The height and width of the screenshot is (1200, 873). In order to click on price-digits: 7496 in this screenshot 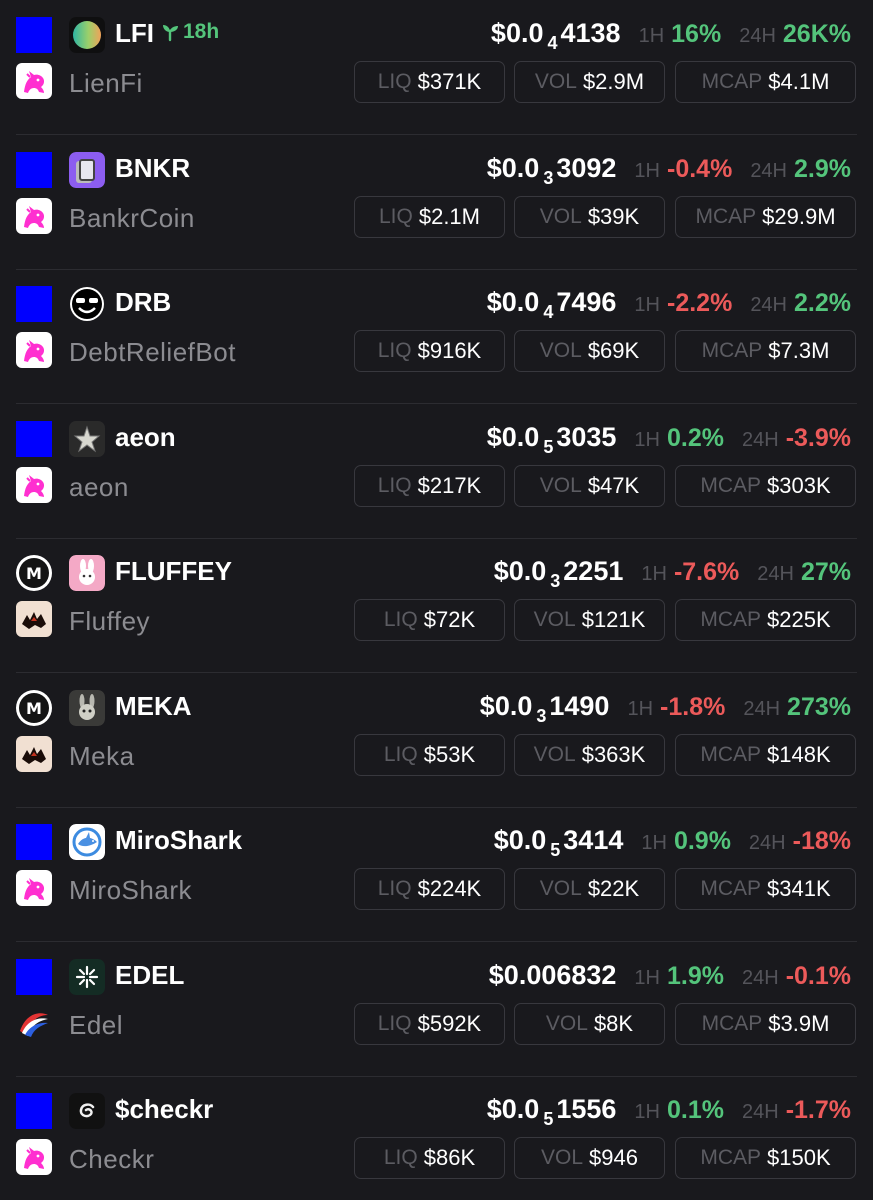, I will do `click(586, 302)`.